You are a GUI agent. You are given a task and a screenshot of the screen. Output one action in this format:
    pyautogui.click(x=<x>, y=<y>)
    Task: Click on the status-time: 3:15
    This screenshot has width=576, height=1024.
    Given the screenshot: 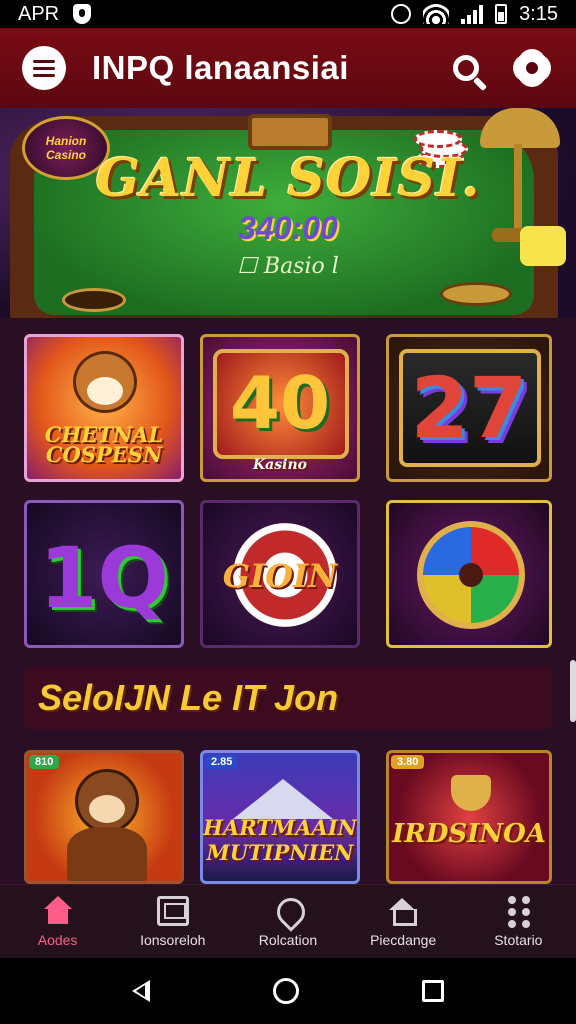 What is the action you would take?
    pyautogui.click(x=538, y=13)
    